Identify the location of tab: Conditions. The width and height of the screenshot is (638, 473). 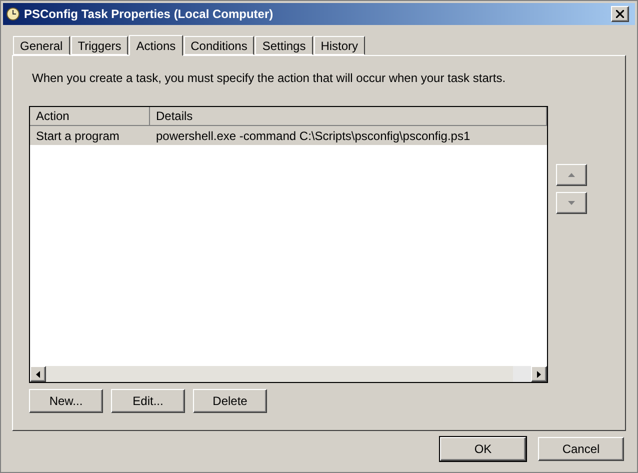
(219, 45).